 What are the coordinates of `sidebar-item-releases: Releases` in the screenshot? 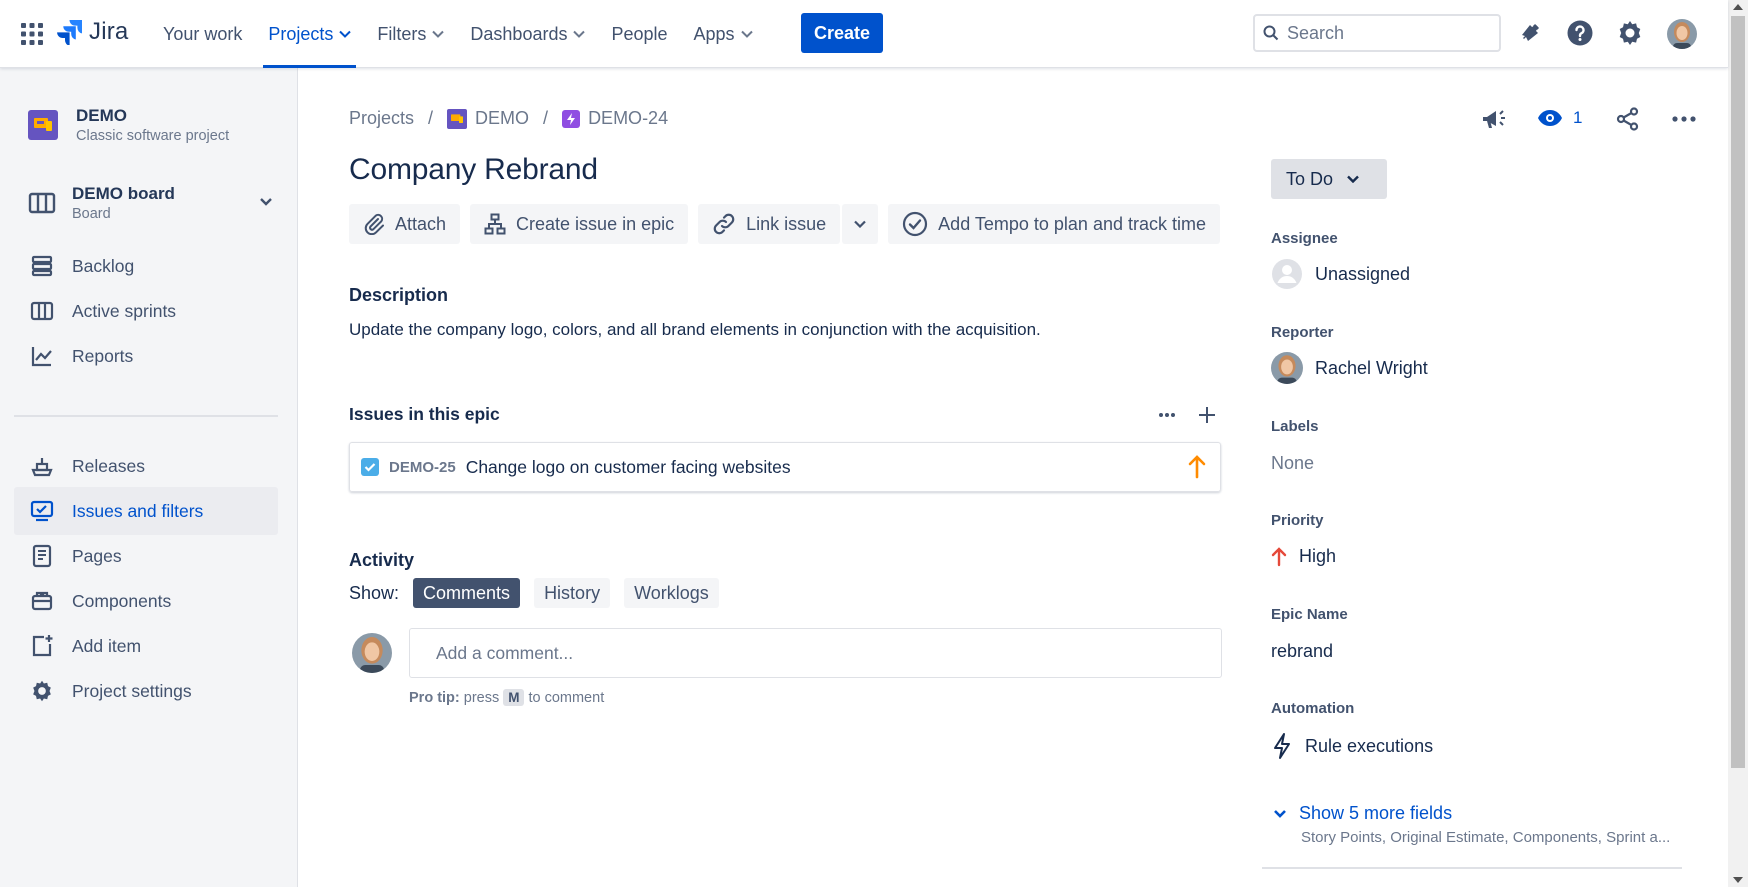 It's located at (146, 466).